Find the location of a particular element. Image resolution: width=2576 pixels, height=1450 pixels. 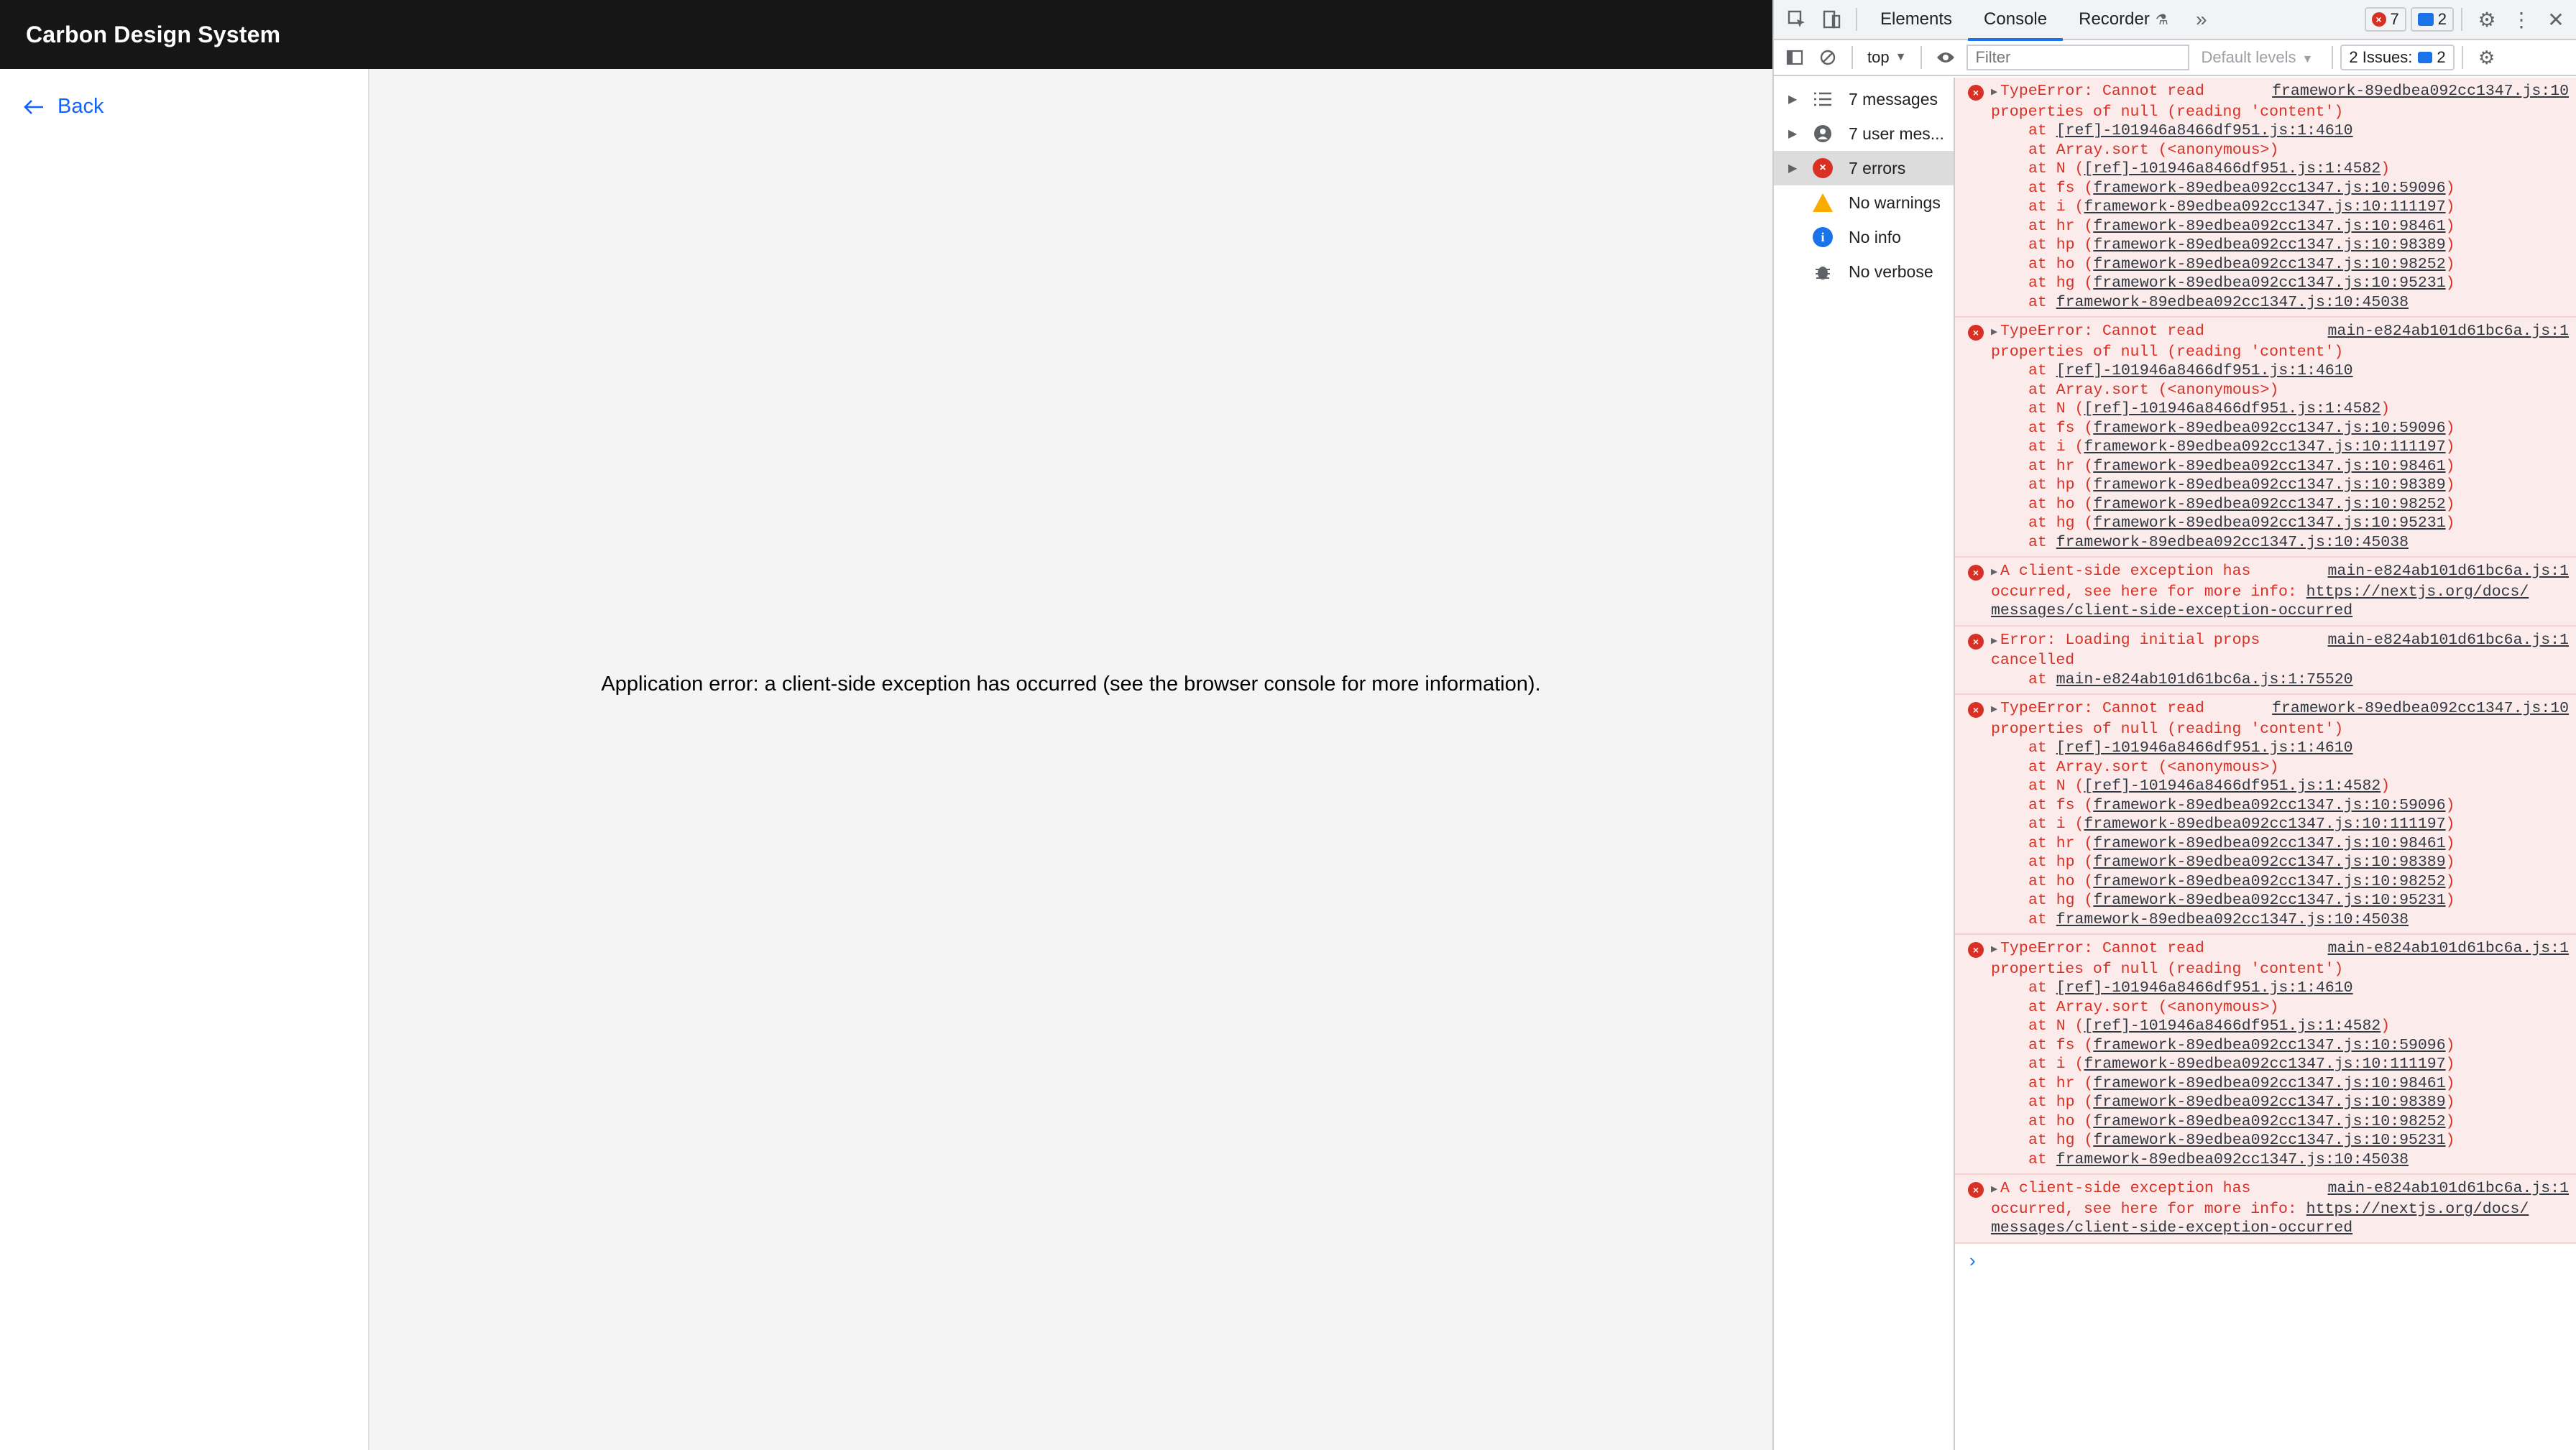

console-settings-gear-icon: ⚙ is located at coordinates (2486, 57).